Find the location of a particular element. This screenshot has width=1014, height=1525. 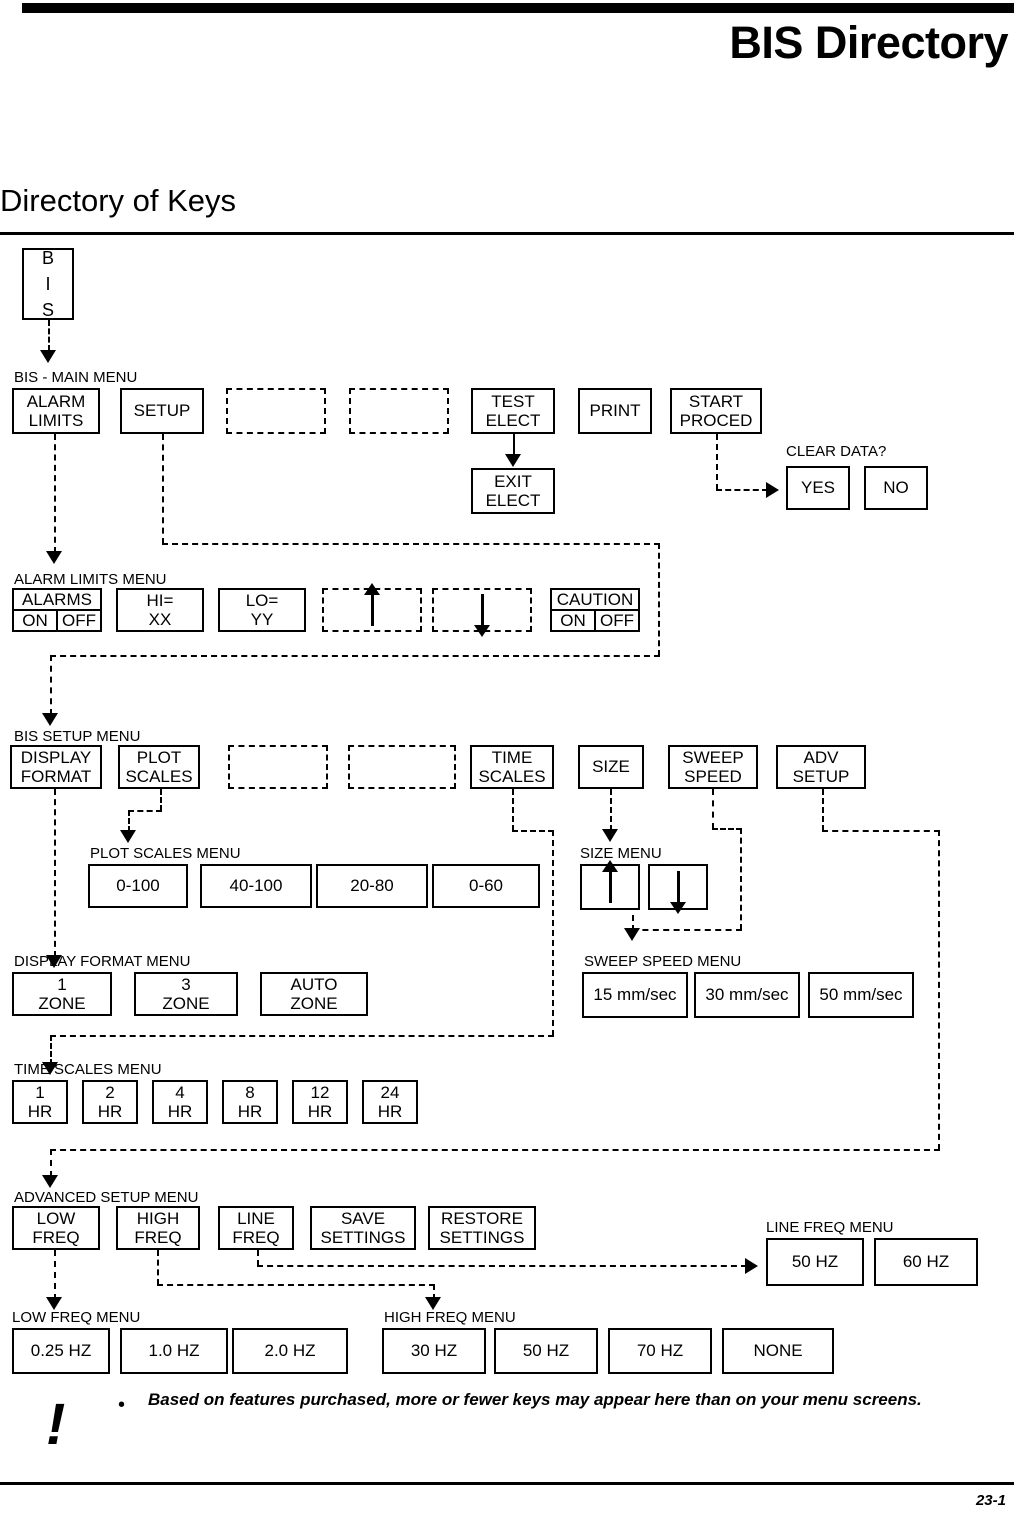

caption-bis-setup-menu: BIS SETUP MENU is located at coordinates (77, 736).